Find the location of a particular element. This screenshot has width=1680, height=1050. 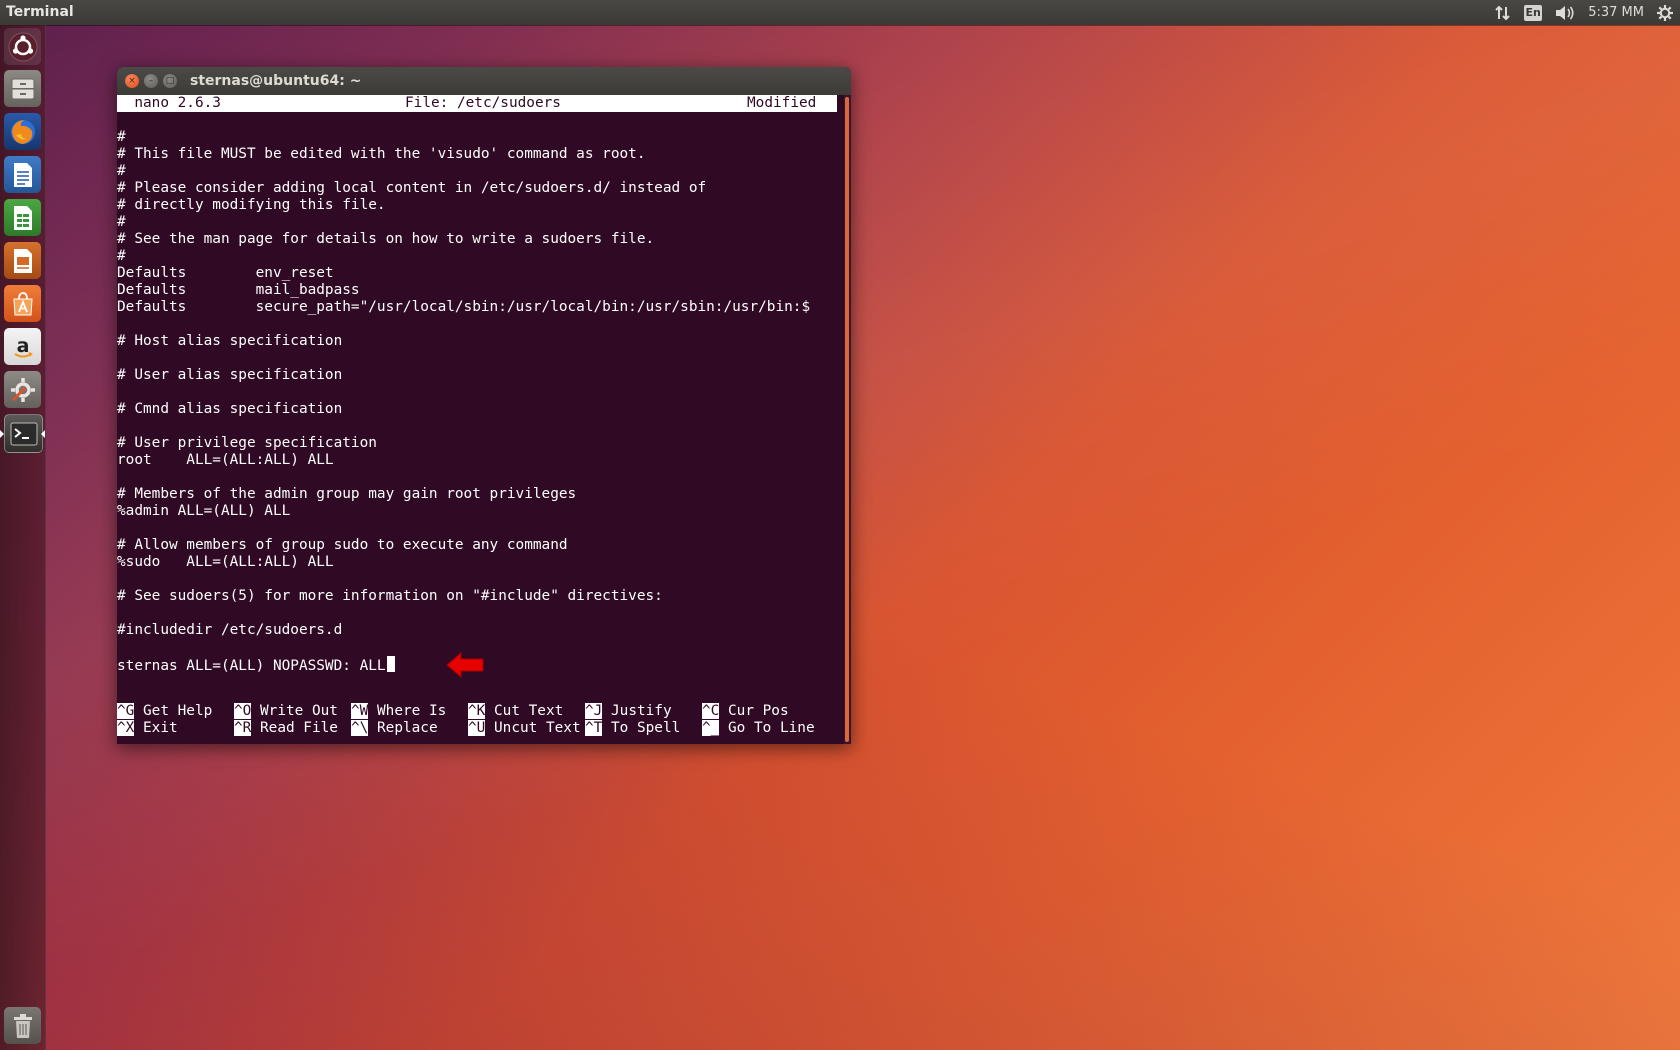

editor-line: # Cmnd alias specification is located at coordinates (229, 409).